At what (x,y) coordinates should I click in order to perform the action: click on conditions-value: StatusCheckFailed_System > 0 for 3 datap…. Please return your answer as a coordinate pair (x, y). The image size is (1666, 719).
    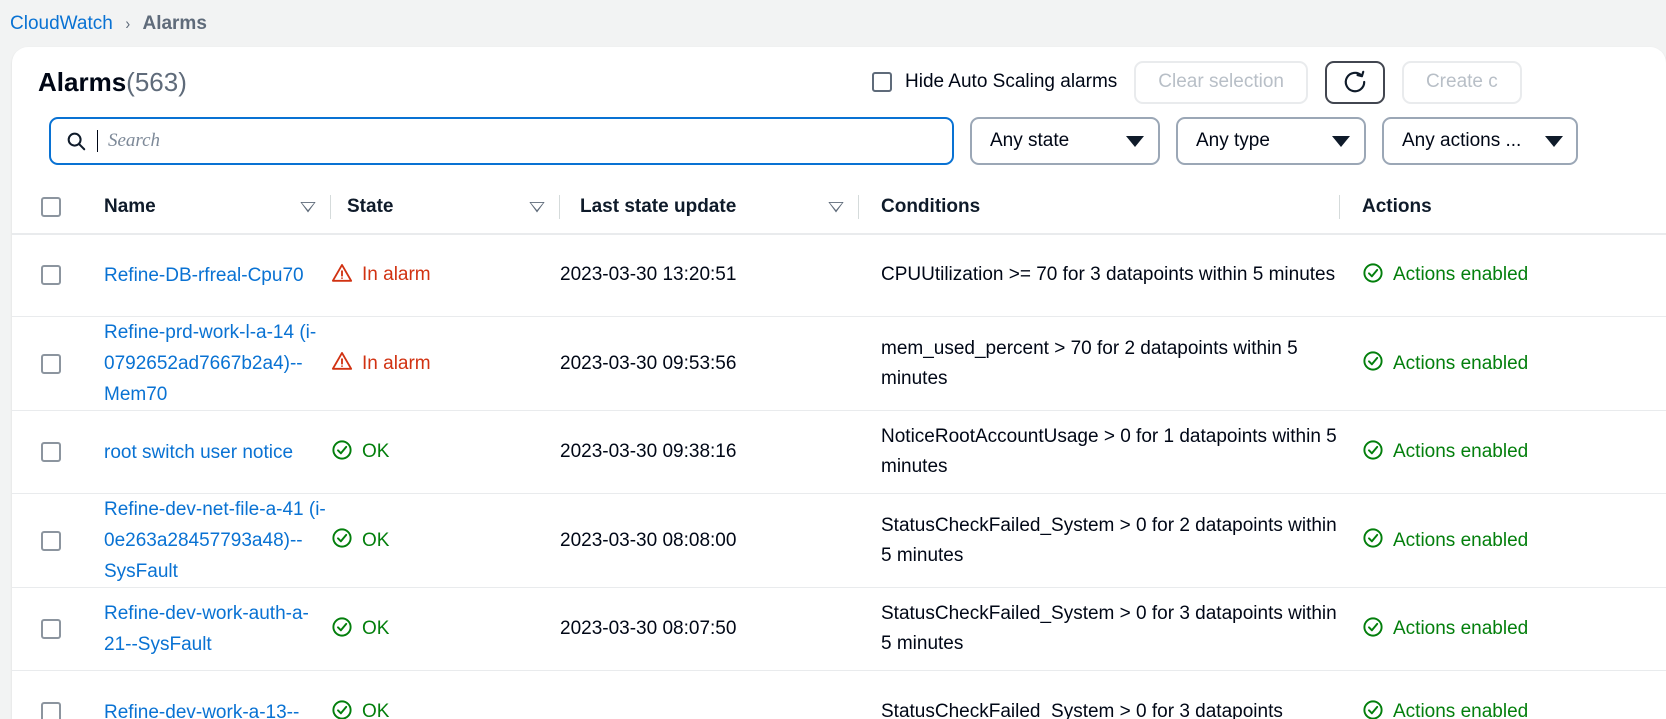
    Looking at the image, I should click on (1109, 628).